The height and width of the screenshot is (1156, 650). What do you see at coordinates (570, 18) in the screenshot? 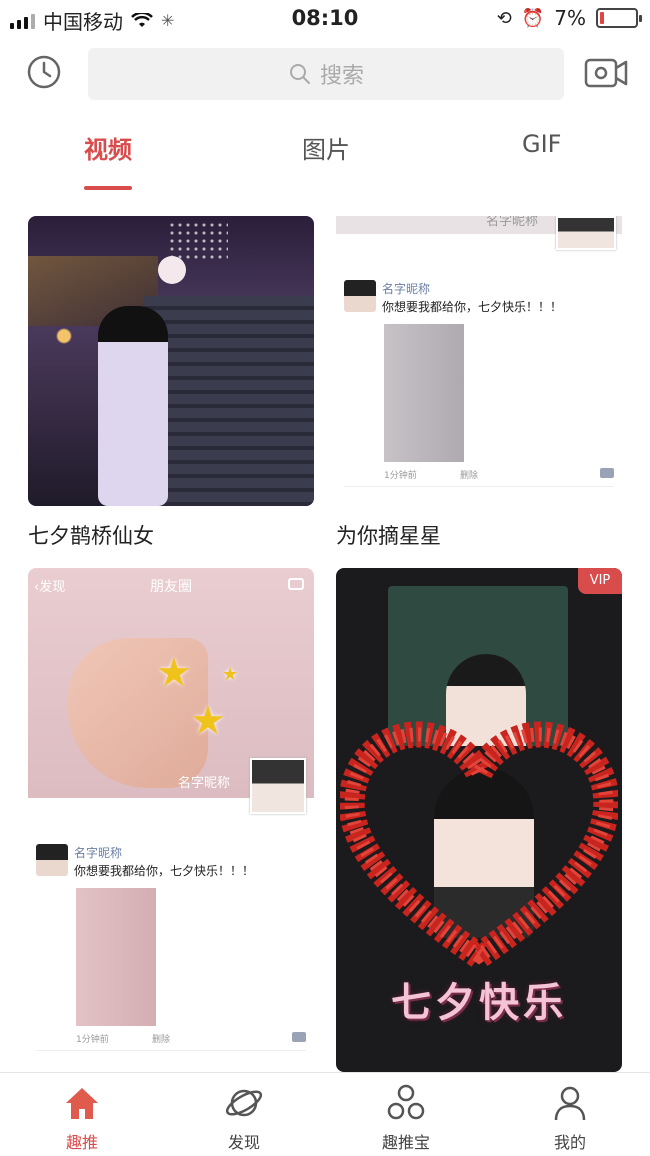
I see `battery-percent: 7%` at bounding box center [570, 18].